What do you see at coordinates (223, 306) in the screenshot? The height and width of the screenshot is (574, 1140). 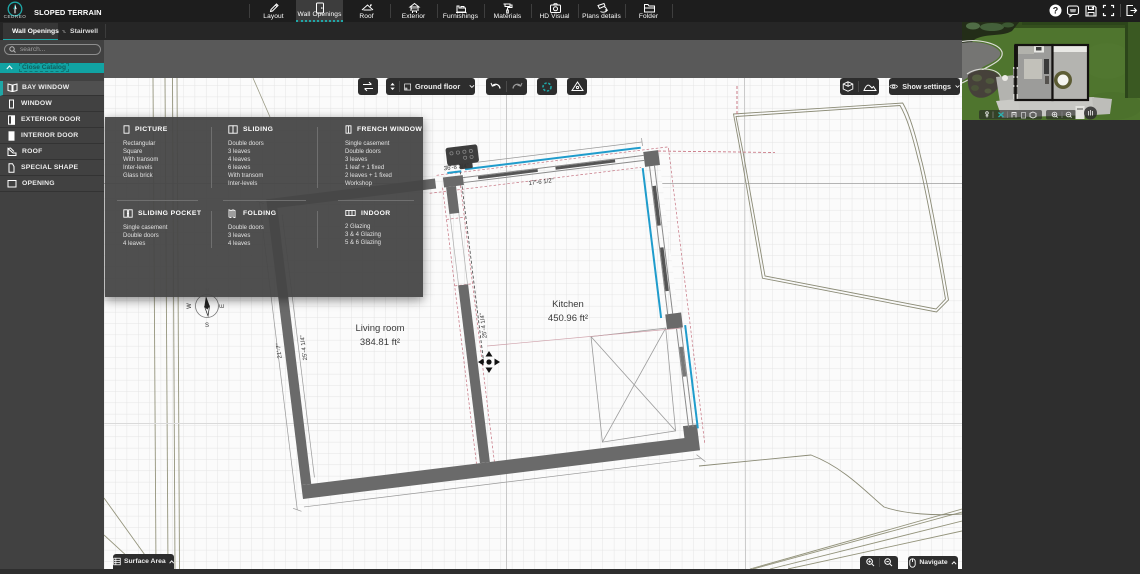 I see `svg-text: E` at bounding box center [223, 306].